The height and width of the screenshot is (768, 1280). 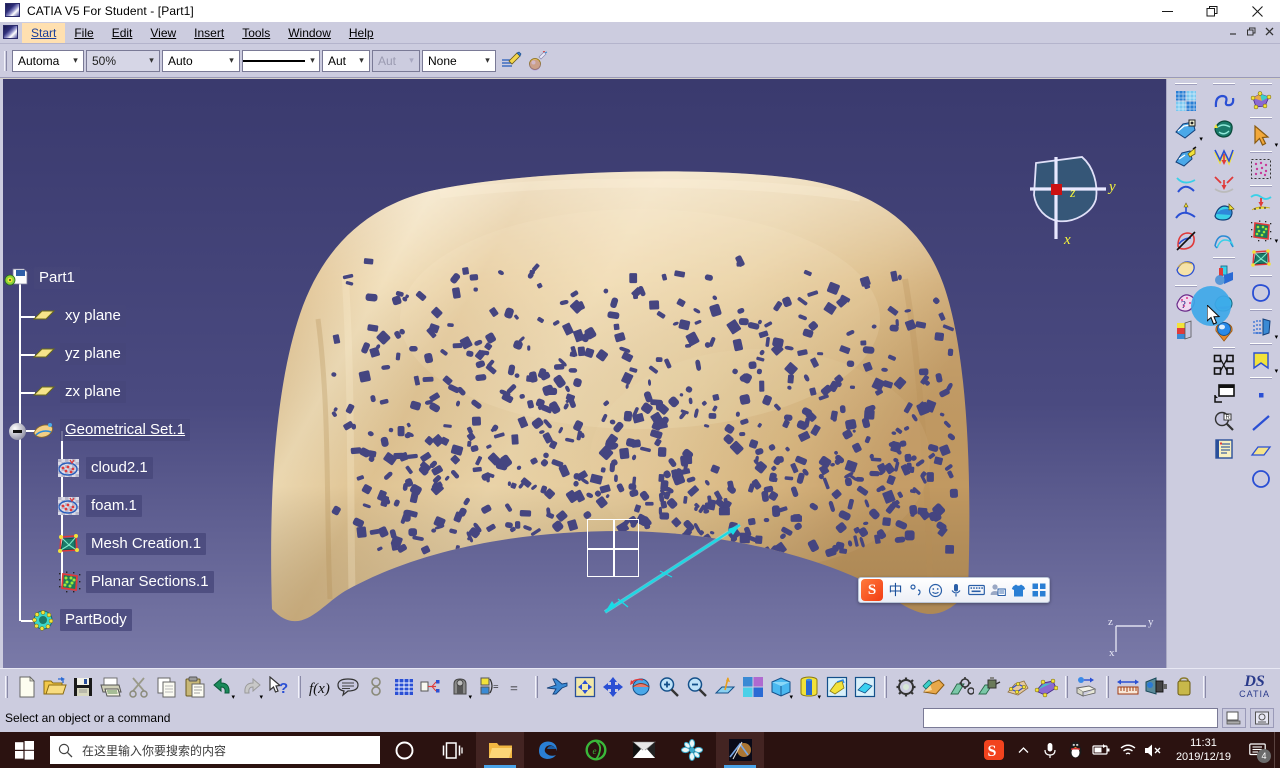 What do you see at coordinates (1261, 231) in the screenshot?
I see `planar-sections-icon: ▾` at bounding box center [1261, 231].